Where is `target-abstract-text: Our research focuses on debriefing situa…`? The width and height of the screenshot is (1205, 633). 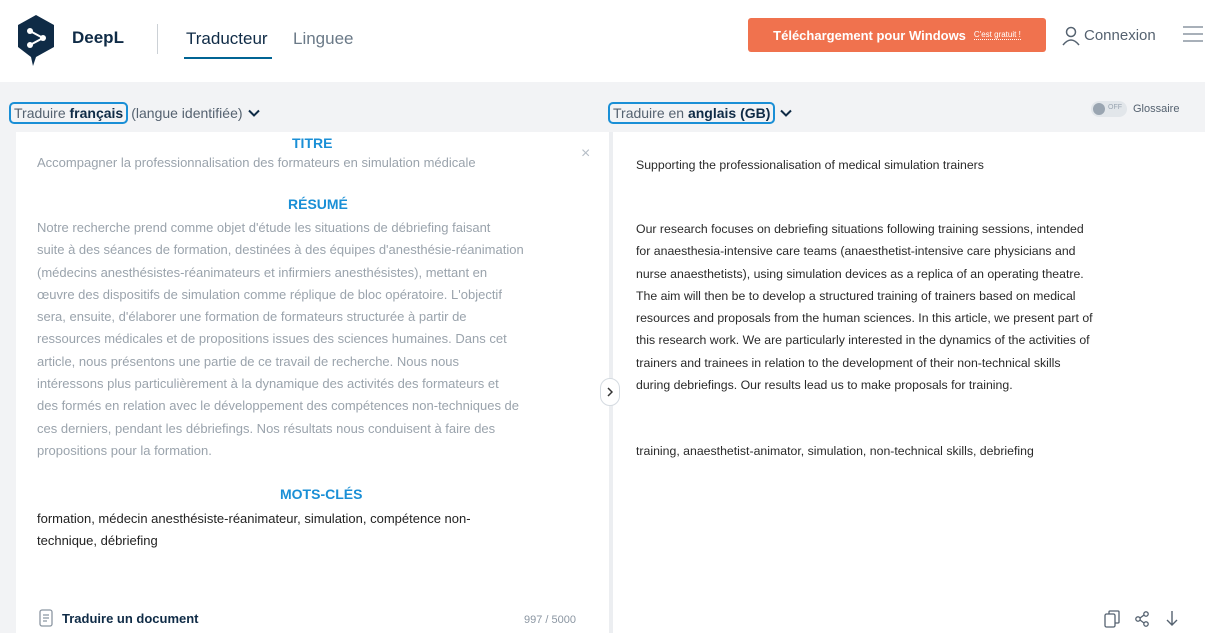
target-abstract-text: Our research focuses on debriefing situa… is located at coordinates (864, 307).